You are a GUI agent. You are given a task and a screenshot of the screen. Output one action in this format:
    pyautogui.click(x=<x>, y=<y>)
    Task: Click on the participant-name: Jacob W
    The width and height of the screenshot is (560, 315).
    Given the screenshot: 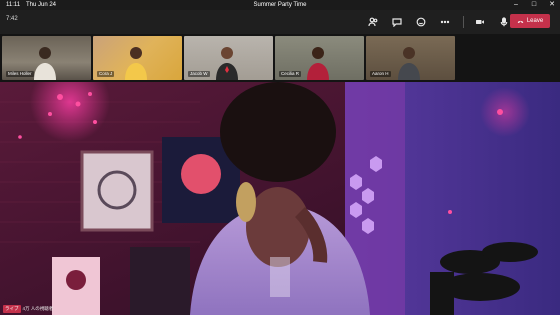 What is the action you would take?
    pyautogui.click(x=199, y=74)
    